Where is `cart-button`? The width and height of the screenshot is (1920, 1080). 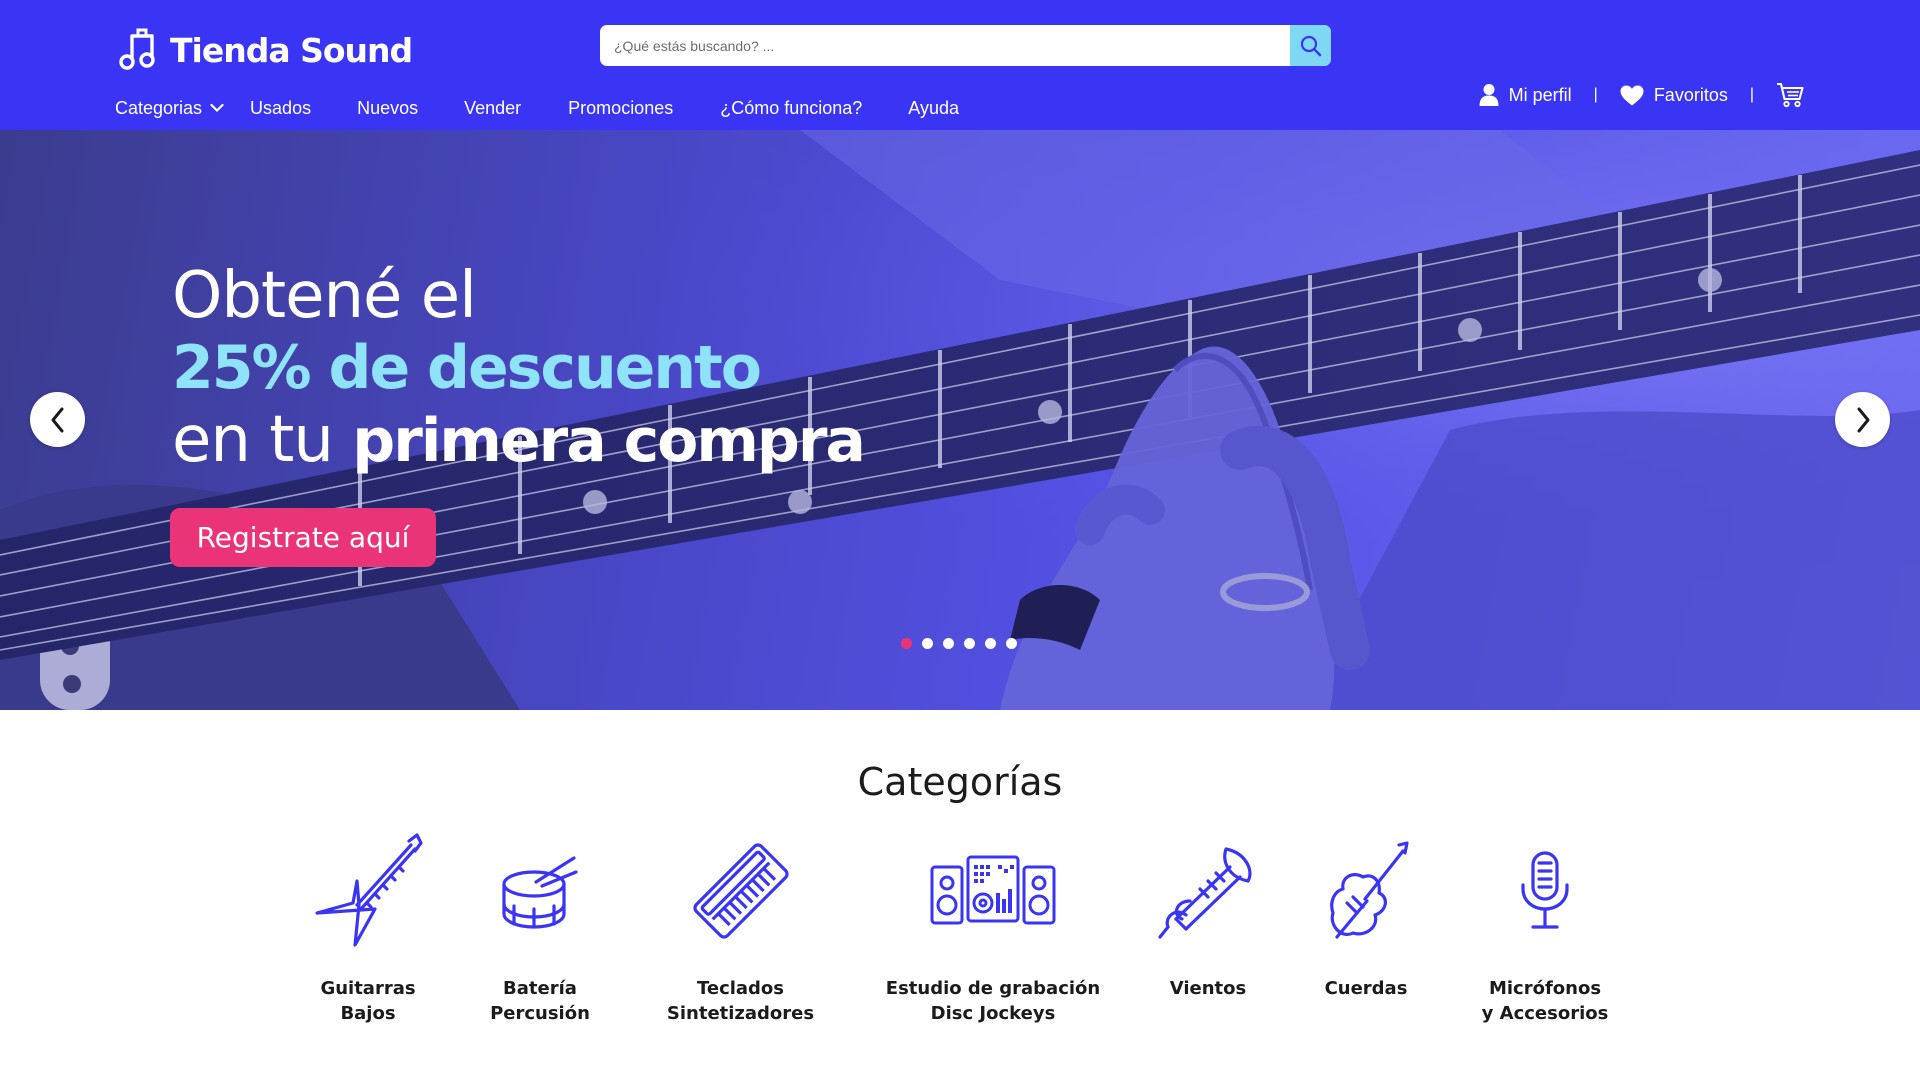
cart-button is located at coordinates (1790, 95).